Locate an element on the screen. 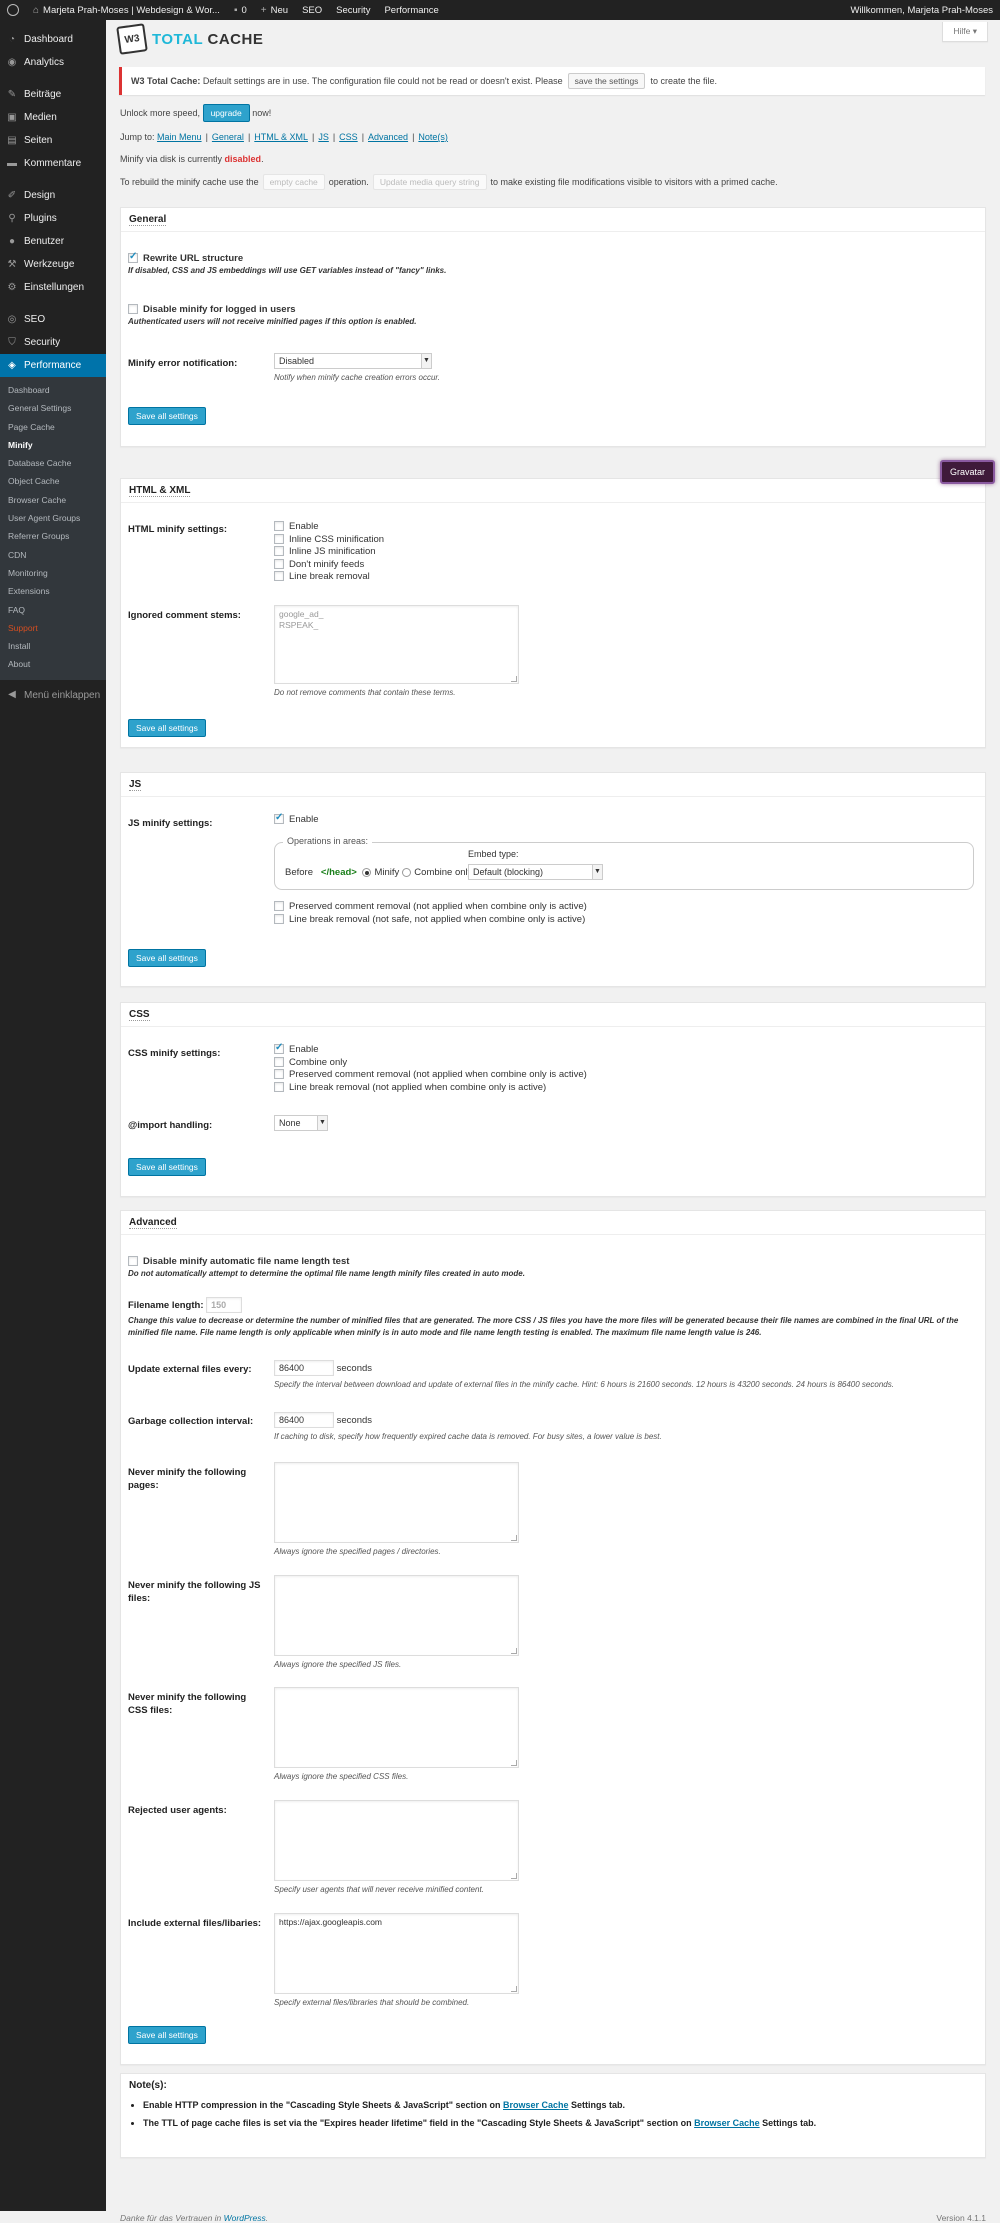 The width and height of the screenshot is (1000, 2223). update-external-input: 86400 is located at coordinates (304, 1368).